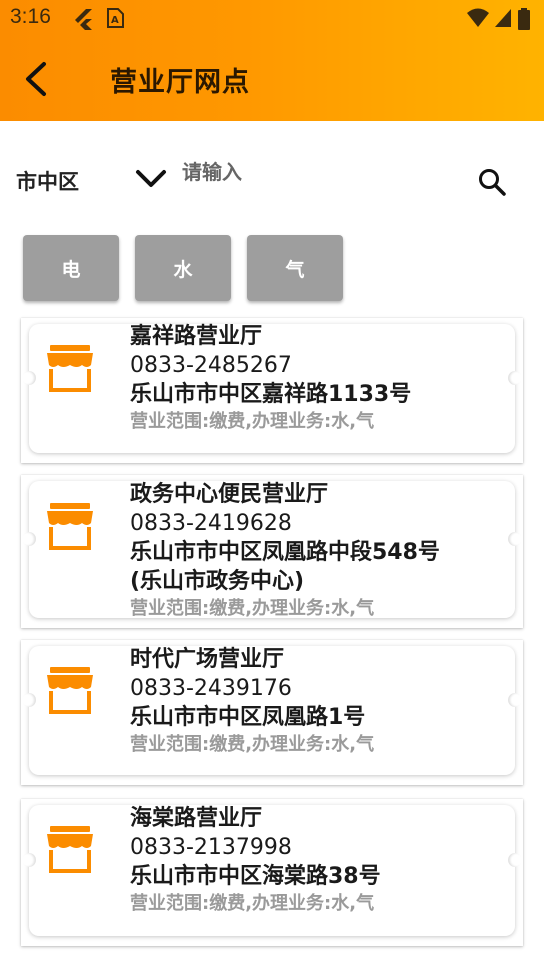 This screenshot has height=968, width=544. I want to click on signal-icon, so click(503, 18).